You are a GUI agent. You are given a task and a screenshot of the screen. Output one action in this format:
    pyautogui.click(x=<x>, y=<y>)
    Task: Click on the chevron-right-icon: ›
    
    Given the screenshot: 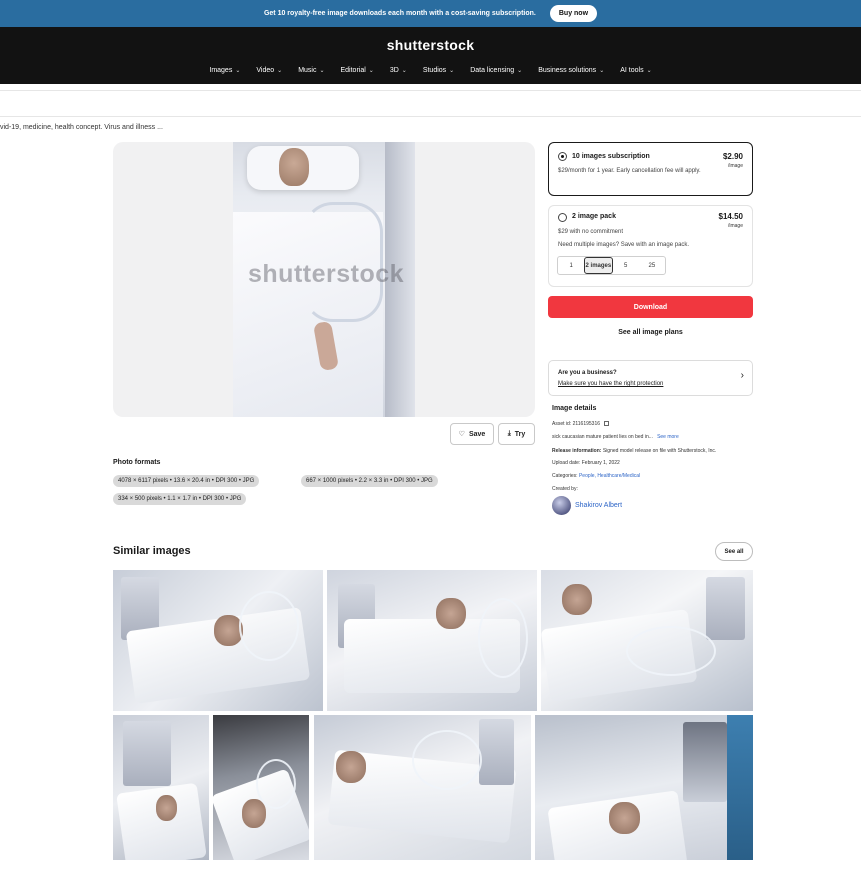 What is the action you would take?
    pyautogui.click(x=742, y=375)
    